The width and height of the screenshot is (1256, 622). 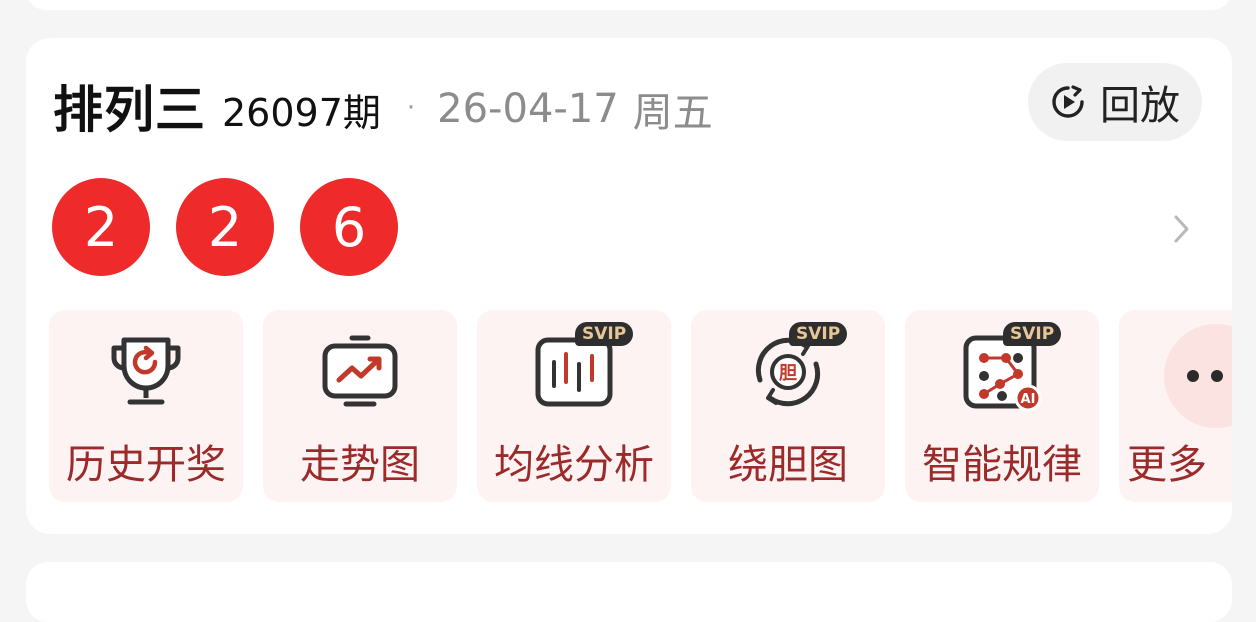 What do you see at coordinates (788, 406) in the screenshot?
I see `tool-rao-dan-chart: 胆 SVIP 绕胆图` at bounding box center [788, 406].